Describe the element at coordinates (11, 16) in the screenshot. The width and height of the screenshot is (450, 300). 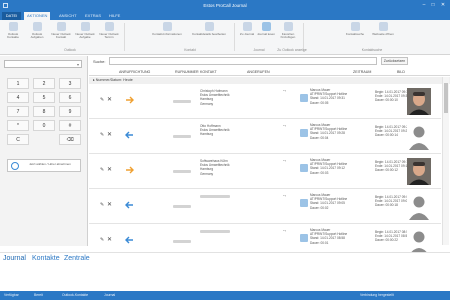
I see `tab-file: DATEI` at that location.